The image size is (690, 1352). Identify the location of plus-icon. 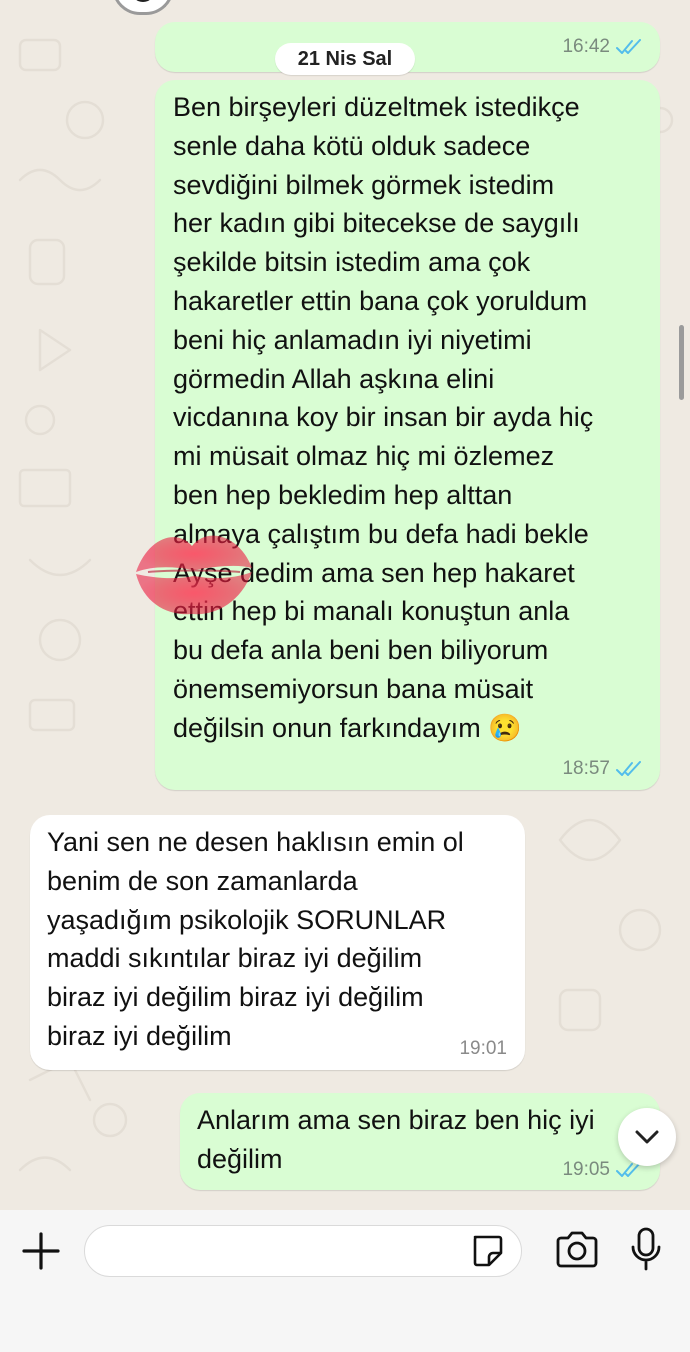
(41, 1251).